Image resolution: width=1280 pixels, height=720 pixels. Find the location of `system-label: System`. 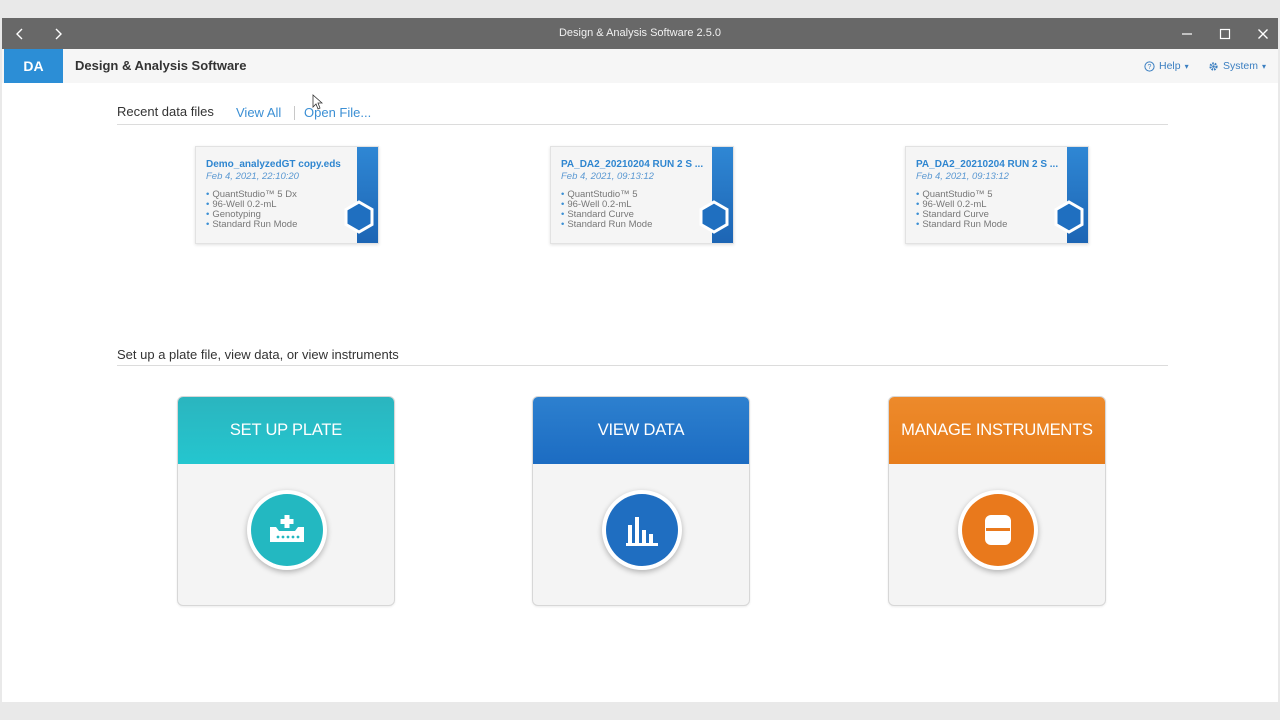

system-label: System is located at coordinates (1241, 66).